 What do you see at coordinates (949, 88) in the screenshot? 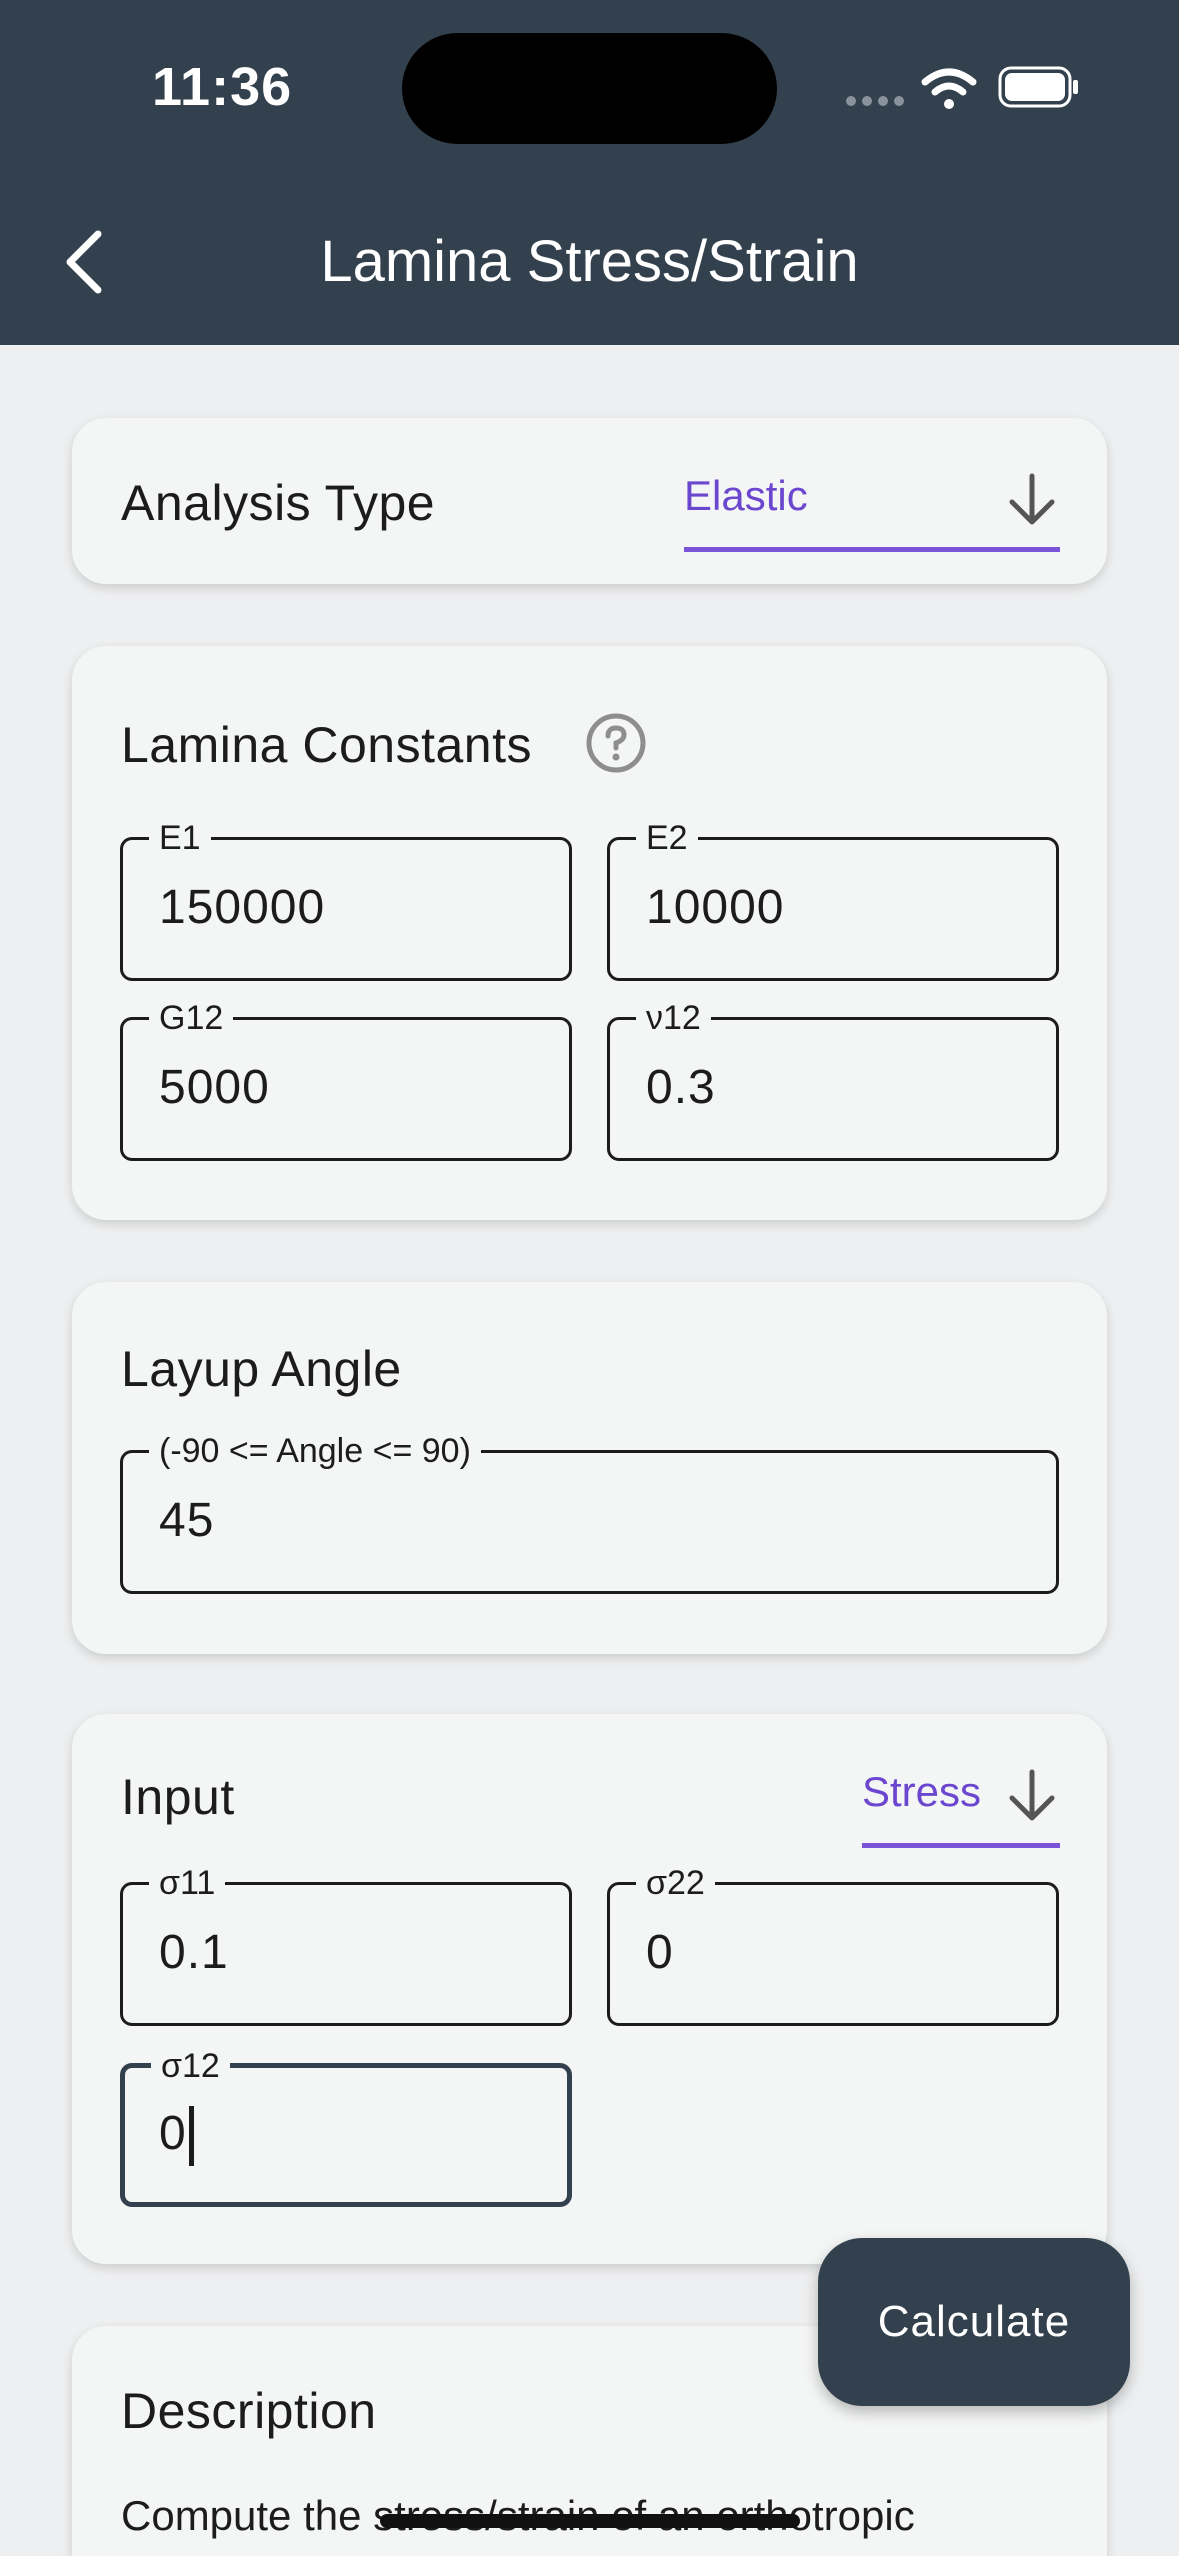
I see `wifi-icon` at bounding box center [949, 88].